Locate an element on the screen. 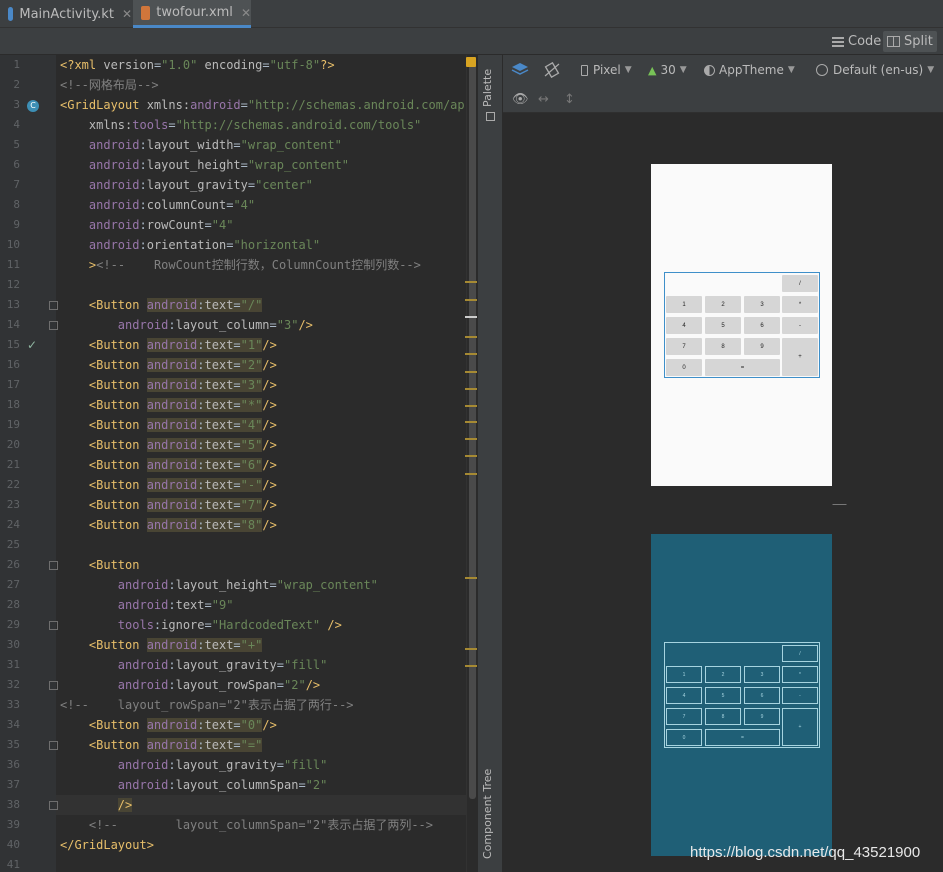  code-line: <!--网格布局--> is located at coordinates (268, 85).